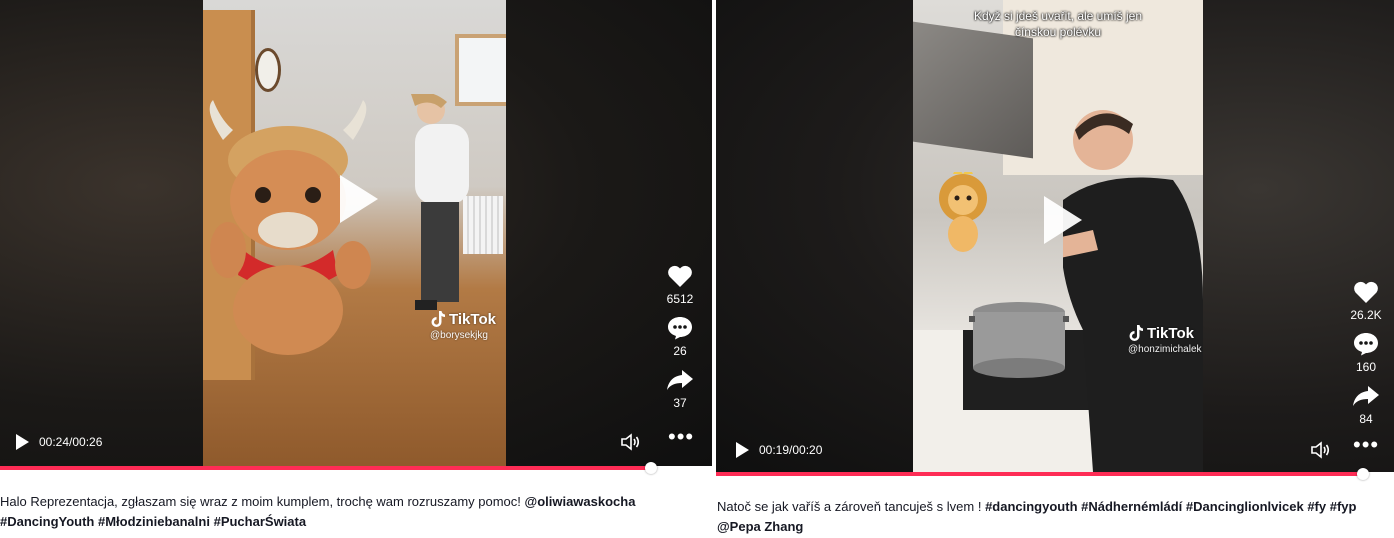  I want to click on action-bar: 6512 26 37, so click(680, 342).